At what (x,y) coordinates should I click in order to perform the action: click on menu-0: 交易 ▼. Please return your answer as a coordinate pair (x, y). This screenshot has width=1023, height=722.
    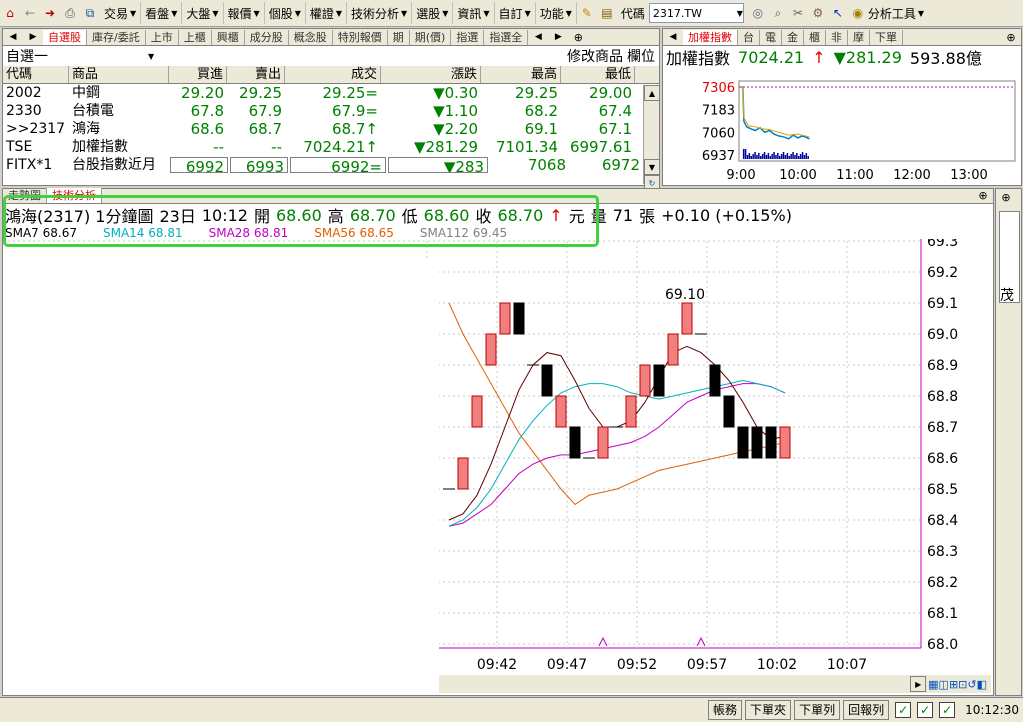
    Looking at the image, I should click on (121, 13).